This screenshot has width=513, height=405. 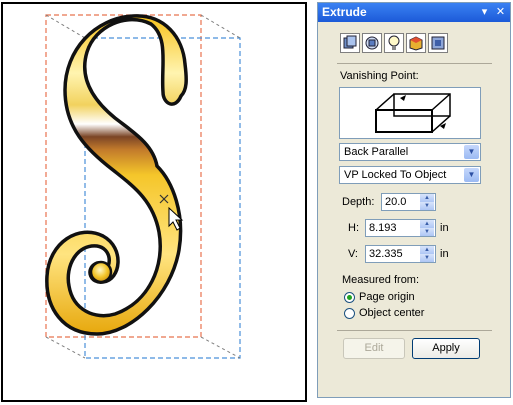 I want to click on vanishing-point-label: Vanishing Point:, so click(x=379, y=76).